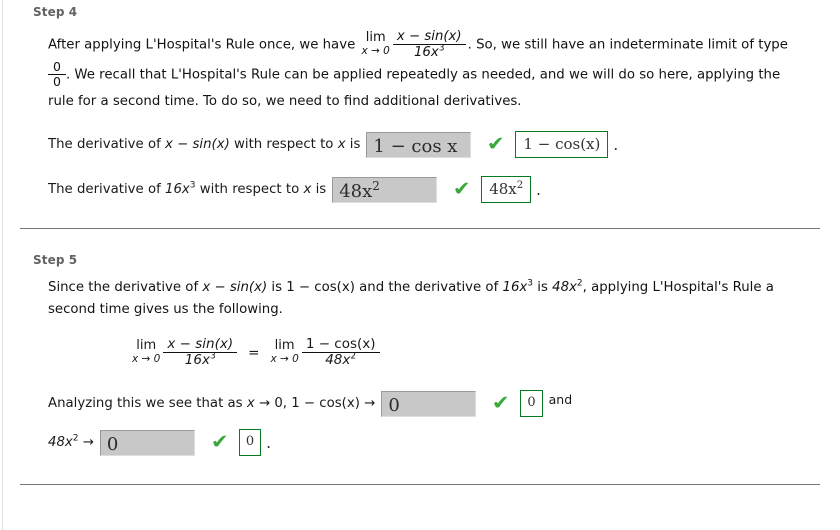 This screenshot has height=530, width=840. What do you see at coordinates (375, 37) in the screenshot?
I see `limit-op-label: lim` at bounding box center [375, 37].